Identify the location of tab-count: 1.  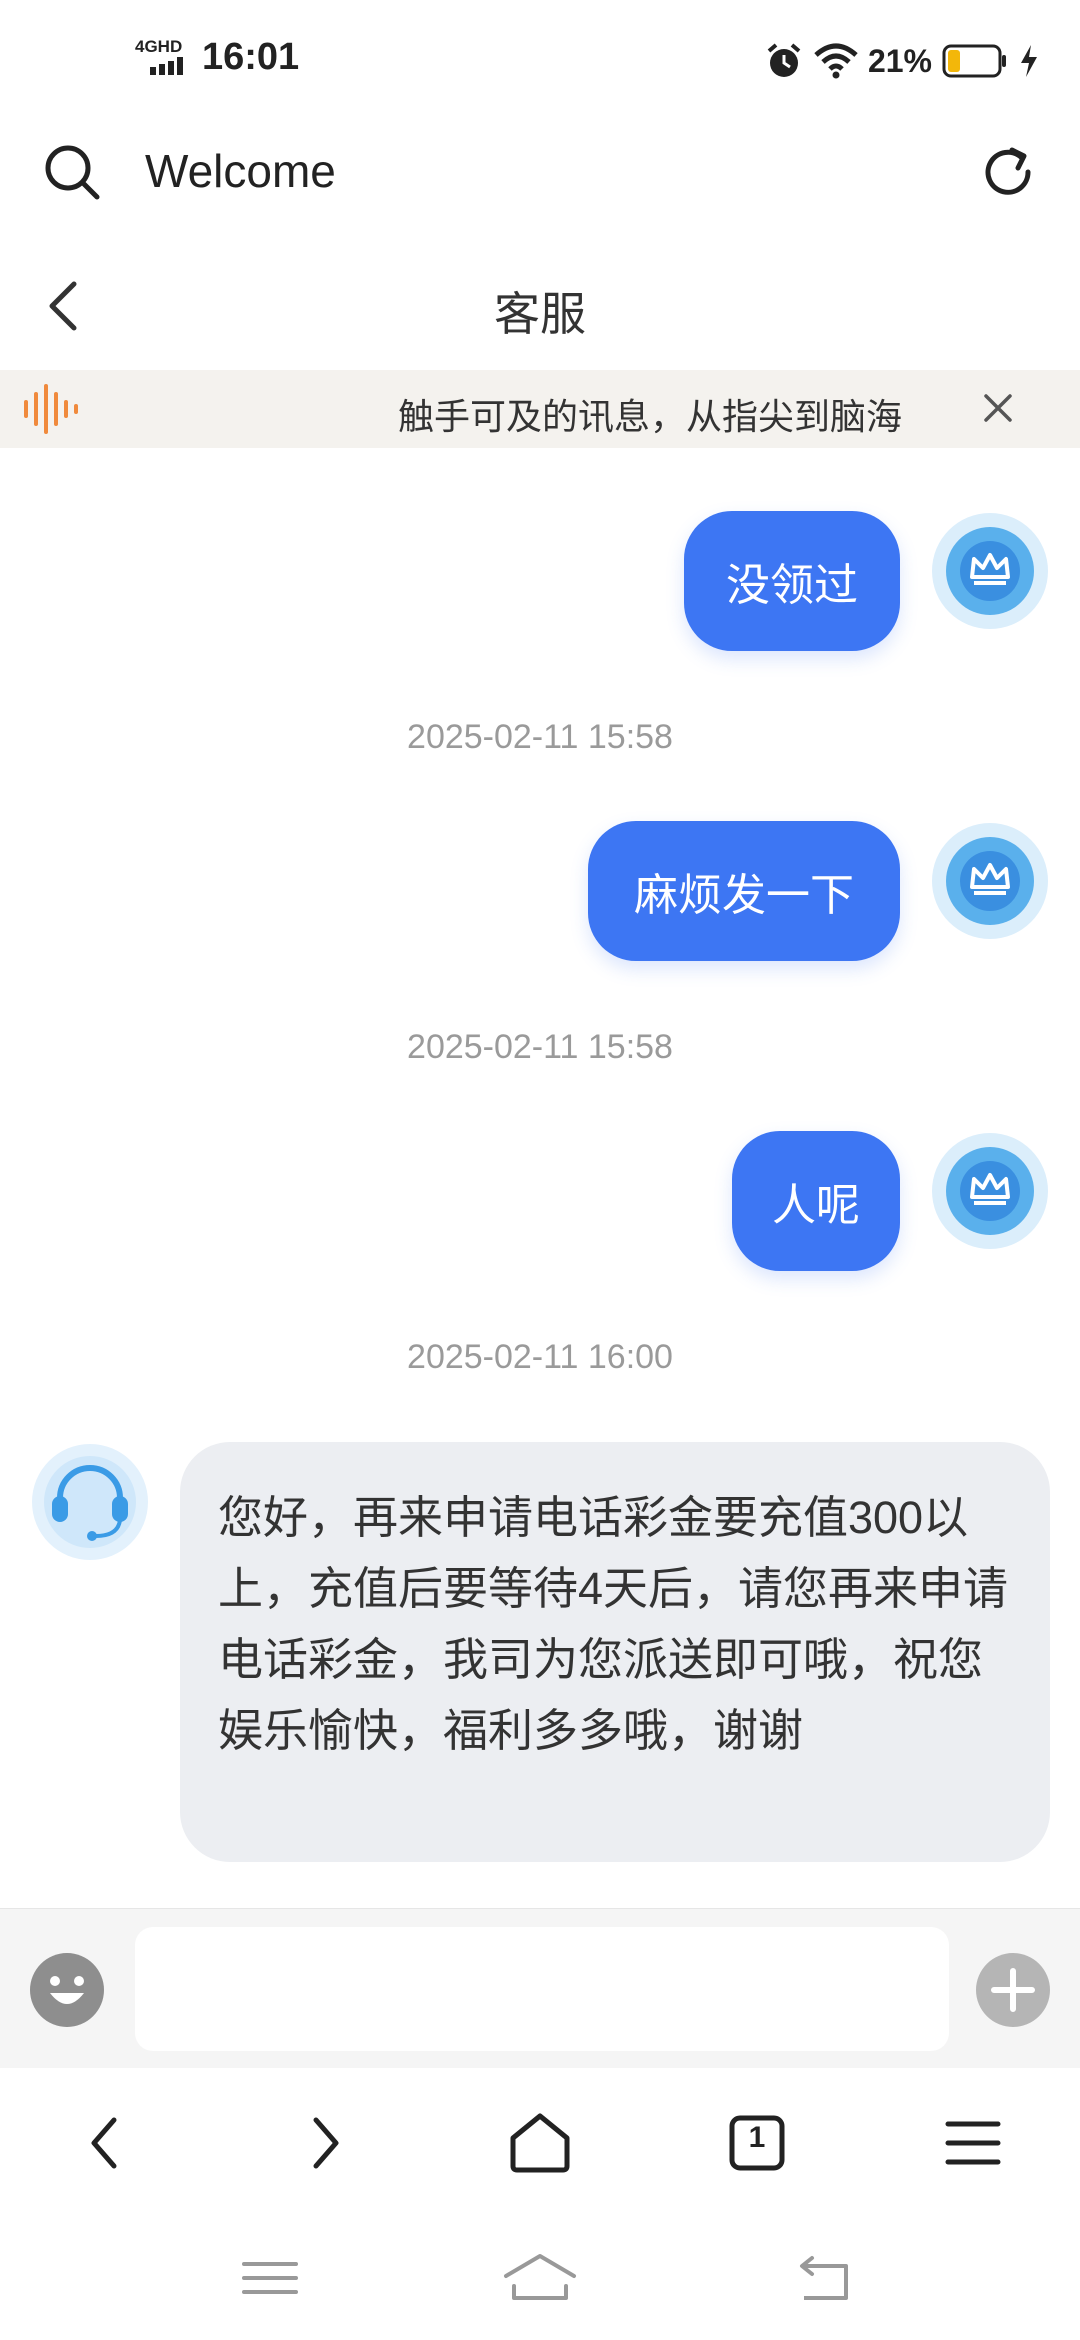
(757, 2137).